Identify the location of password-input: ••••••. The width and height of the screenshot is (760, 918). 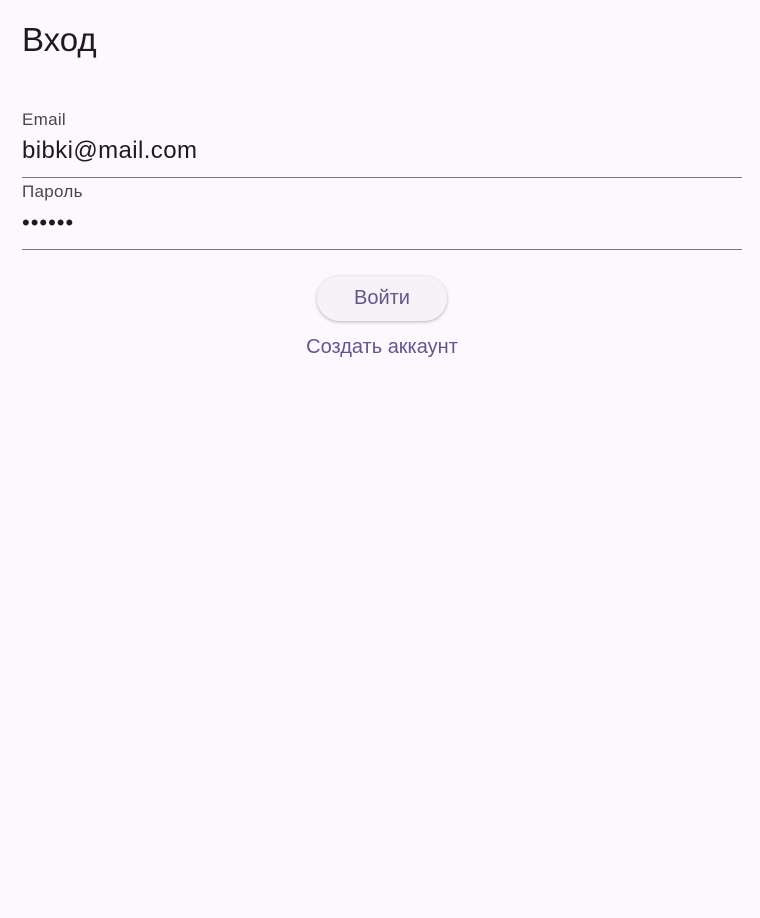
(382, 223).